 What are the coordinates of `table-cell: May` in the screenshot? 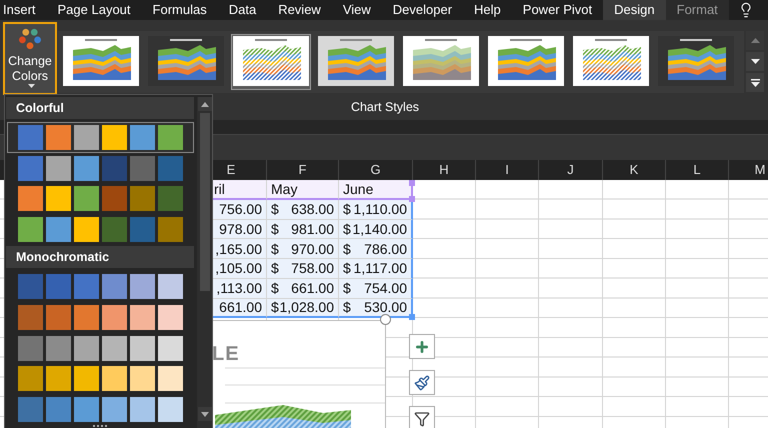 It's located at (303, 190).